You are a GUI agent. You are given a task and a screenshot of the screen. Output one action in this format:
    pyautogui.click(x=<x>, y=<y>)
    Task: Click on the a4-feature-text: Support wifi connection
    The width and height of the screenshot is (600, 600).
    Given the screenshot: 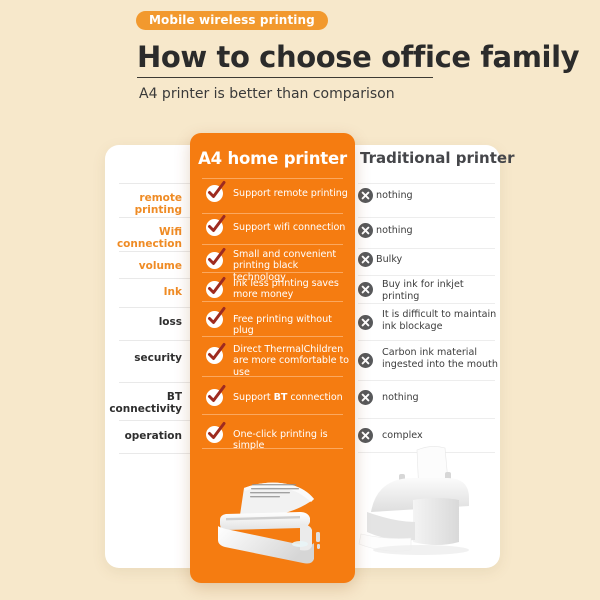 What is the action you would take?
    pyautogui.click(x=289, y=227)
    